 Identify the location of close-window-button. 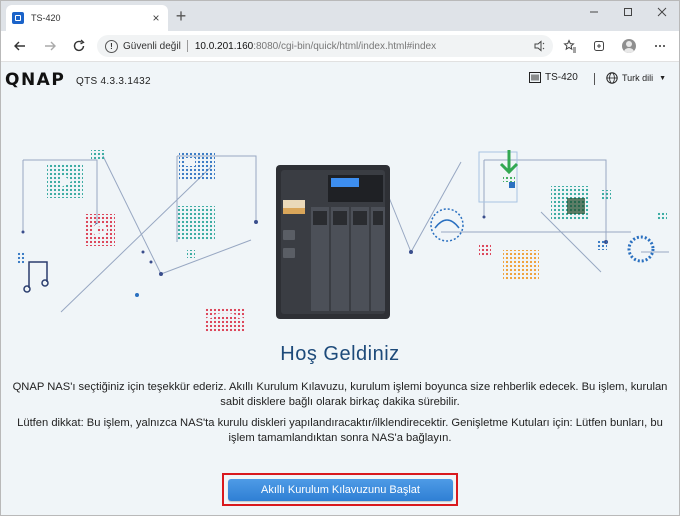
(662, 12).